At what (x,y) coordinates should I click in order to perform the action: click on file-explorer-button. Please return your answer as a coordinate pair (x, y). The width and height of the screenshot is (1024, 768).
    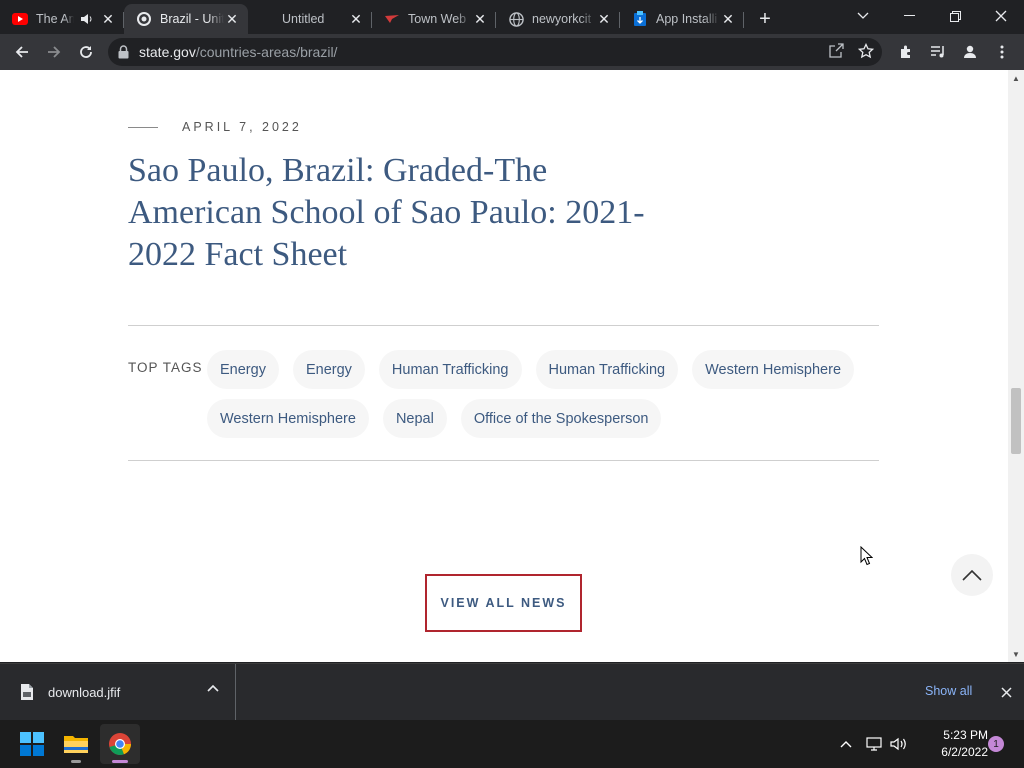
    Looking at the image, I should click on (76, 744).